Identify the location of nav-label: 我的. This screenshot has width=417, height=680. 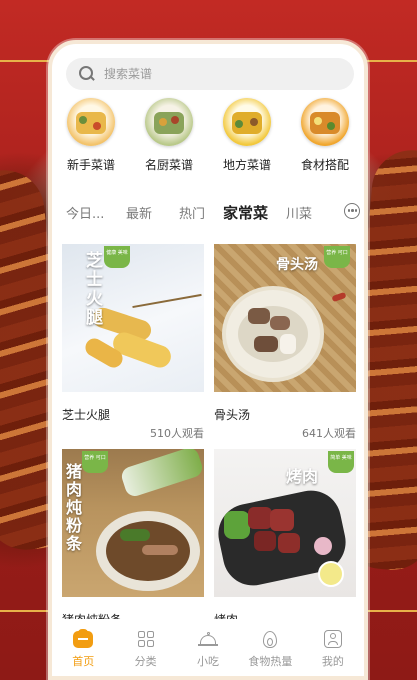
(332, 661).